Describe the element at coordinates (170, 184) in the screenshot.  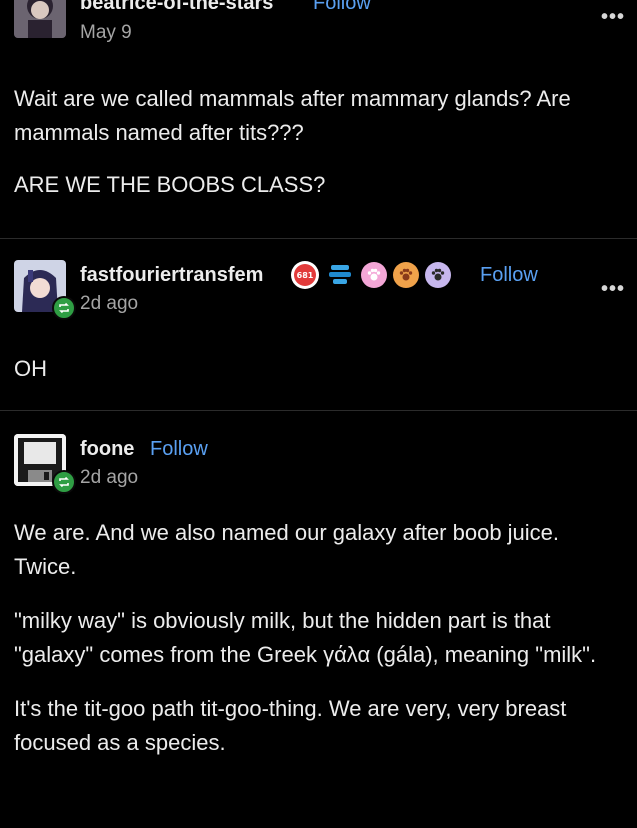
I see `paragraph: ARE WE THE BOOBS CLASS?` at that location.